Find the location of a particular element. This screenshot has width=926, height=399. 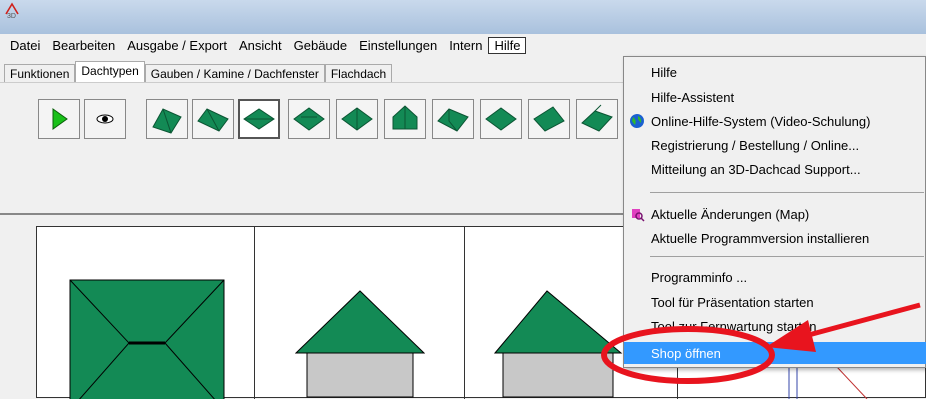

menu-item-label: Aktuelle Programmversion installieren is located at coordinates (760, 238).